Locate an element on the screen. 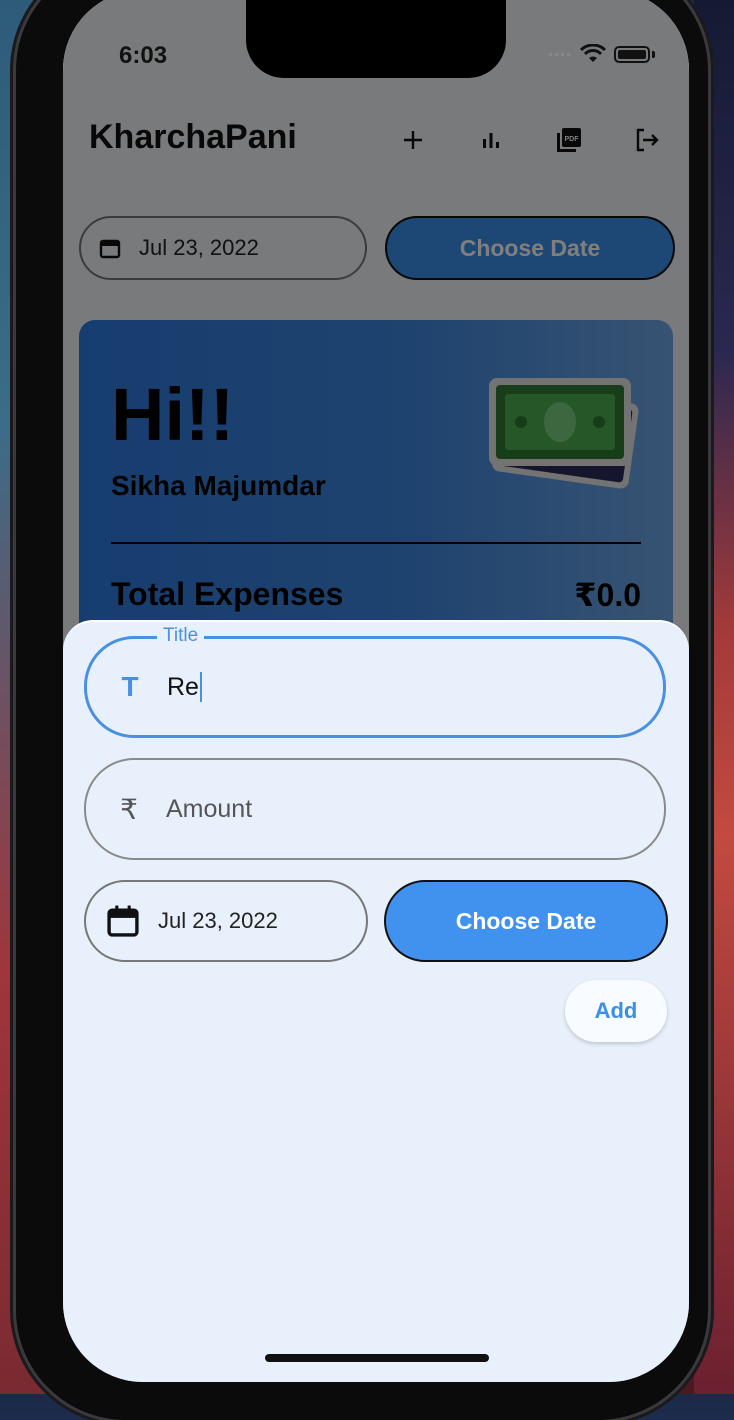 Image resolution: width=734 pixels, height=1420 pixels. rupee-icon: ₹ is located at coordinates (129, 809).